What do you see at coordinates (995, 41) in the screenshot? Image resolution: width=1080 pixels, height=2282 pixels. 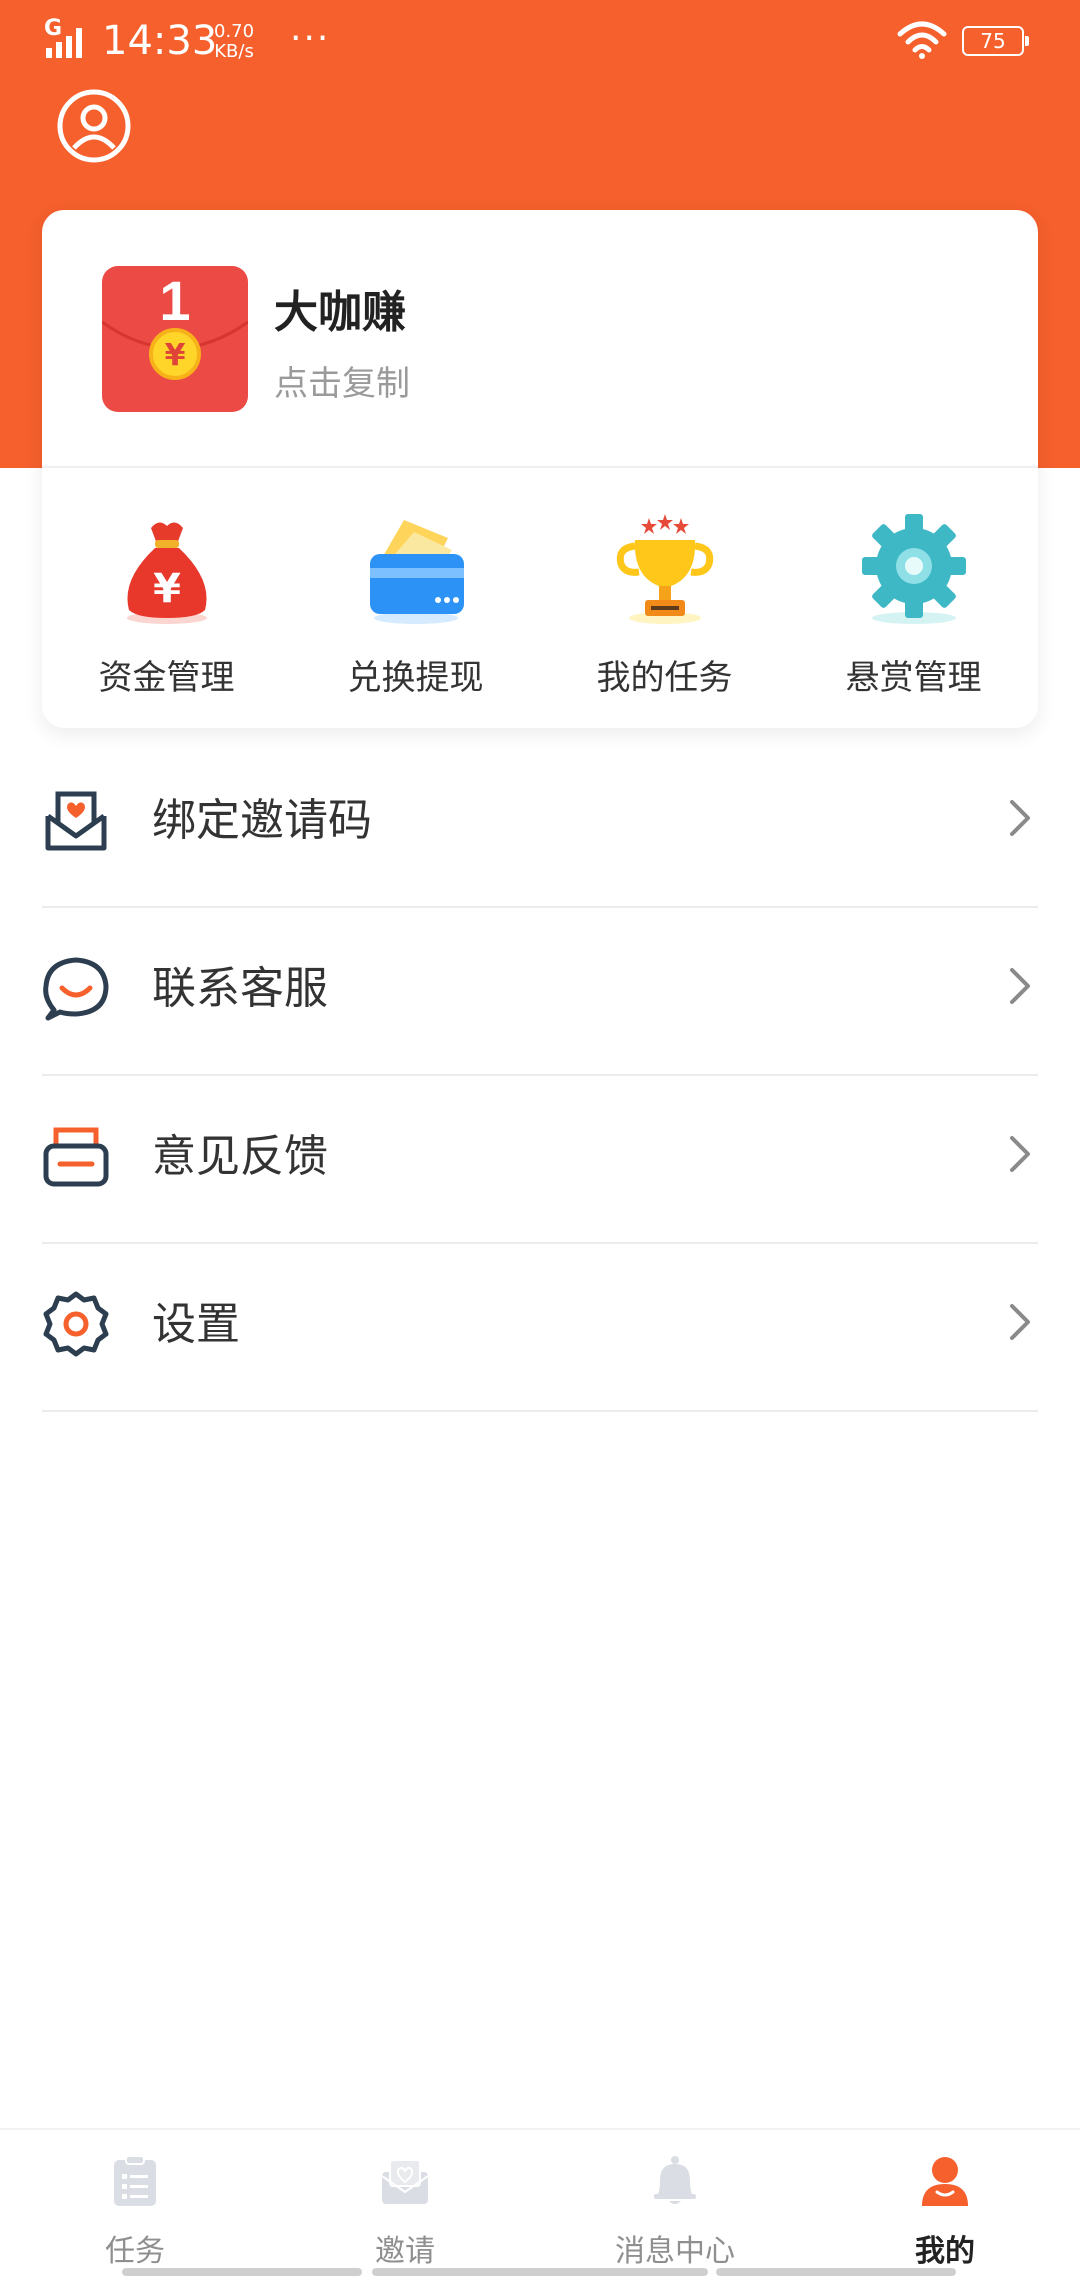 I see `battery-indicator: 75` at bounding box center [995, 41].